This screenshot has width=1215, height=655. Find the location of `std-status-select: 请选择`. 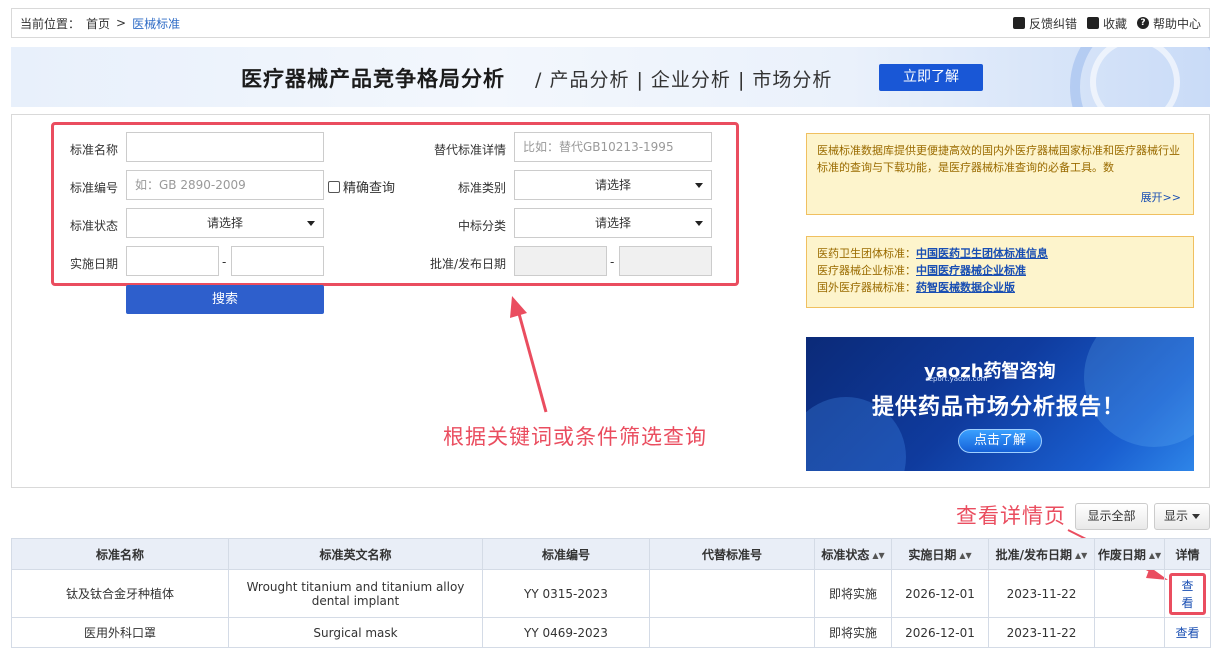

std-status-select: 请选择 is located at coordinates (225, 223).